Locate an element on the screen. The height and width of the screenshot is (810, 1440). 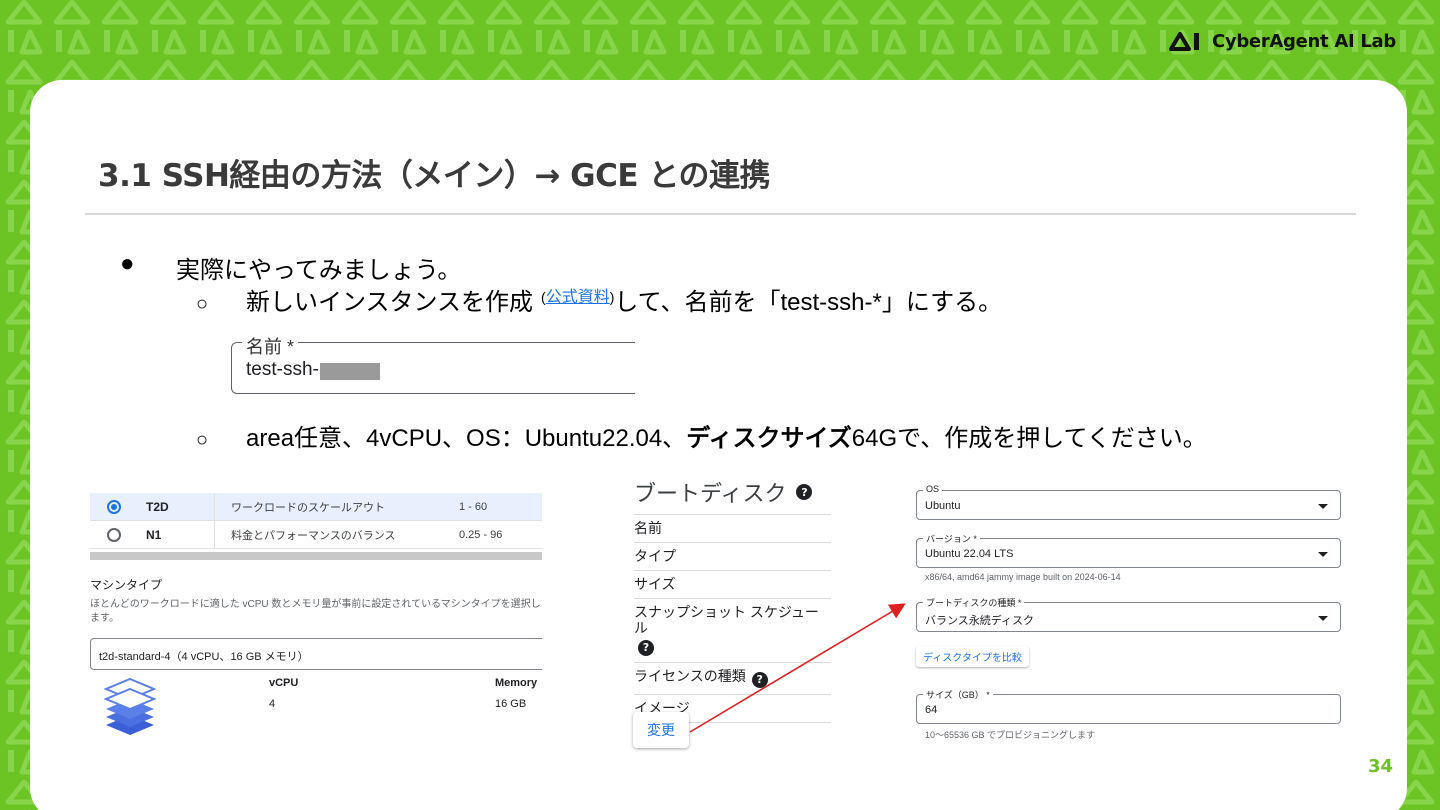
size-input: サイズ（GB） * 64 is located at coordinates (1128, 706).